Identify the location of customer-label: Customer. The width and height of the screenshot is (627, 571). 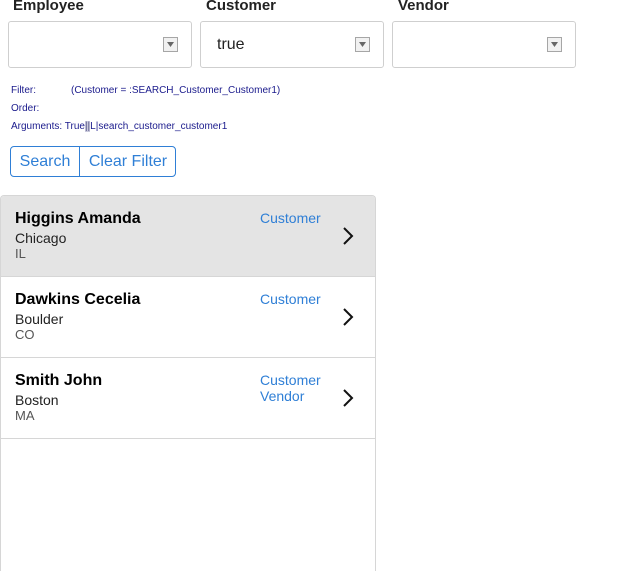
(241, 7).